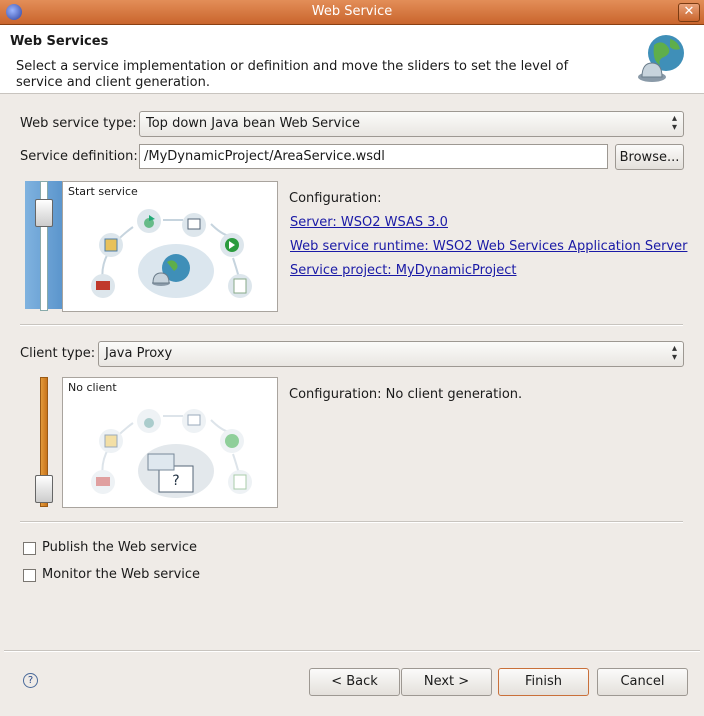 The height and width of the screenshot is (716, 704). Describe the element at coordinates (335, 198) in the screenshot. I see `service-configuration-label: Configuration:` at that location.